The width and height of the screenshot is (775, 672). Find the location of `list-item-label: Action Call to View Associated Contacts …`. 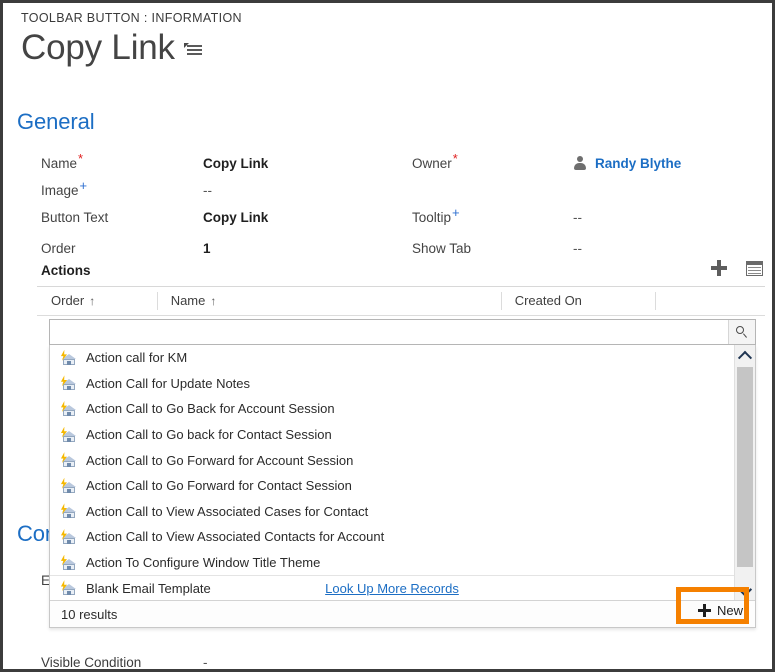

list-item-label: Action Call to View Associated Contacts … is located at coordinates (235, 537).